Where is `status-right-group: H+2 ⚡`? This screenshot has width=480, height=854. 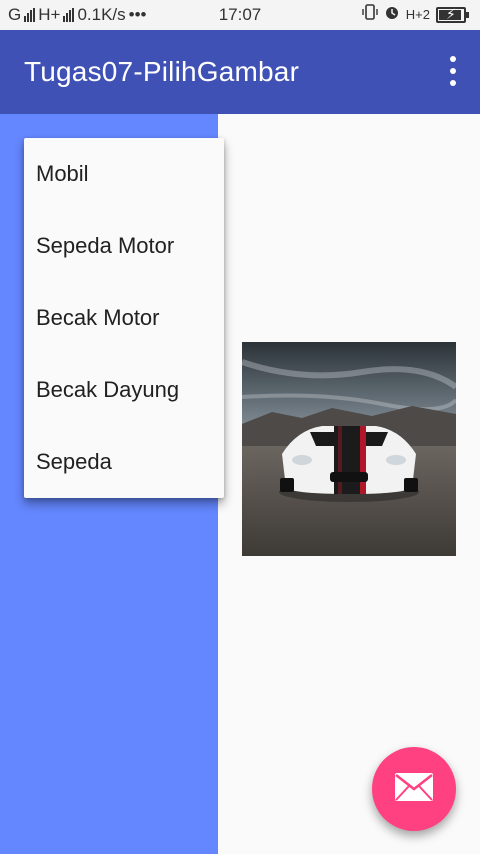 status-right-group: H+2 ⚡ is located at coordinates (415, 14).